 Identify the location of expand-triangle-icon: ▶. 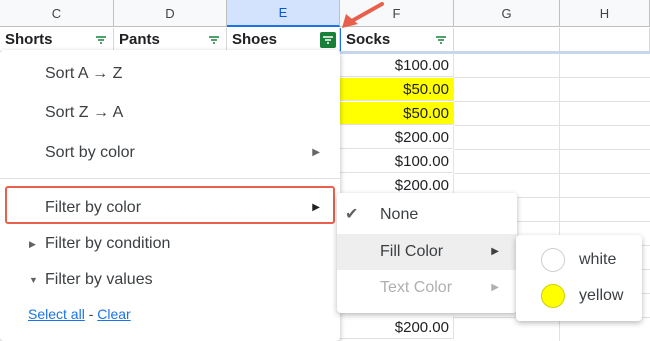
(32, 244).